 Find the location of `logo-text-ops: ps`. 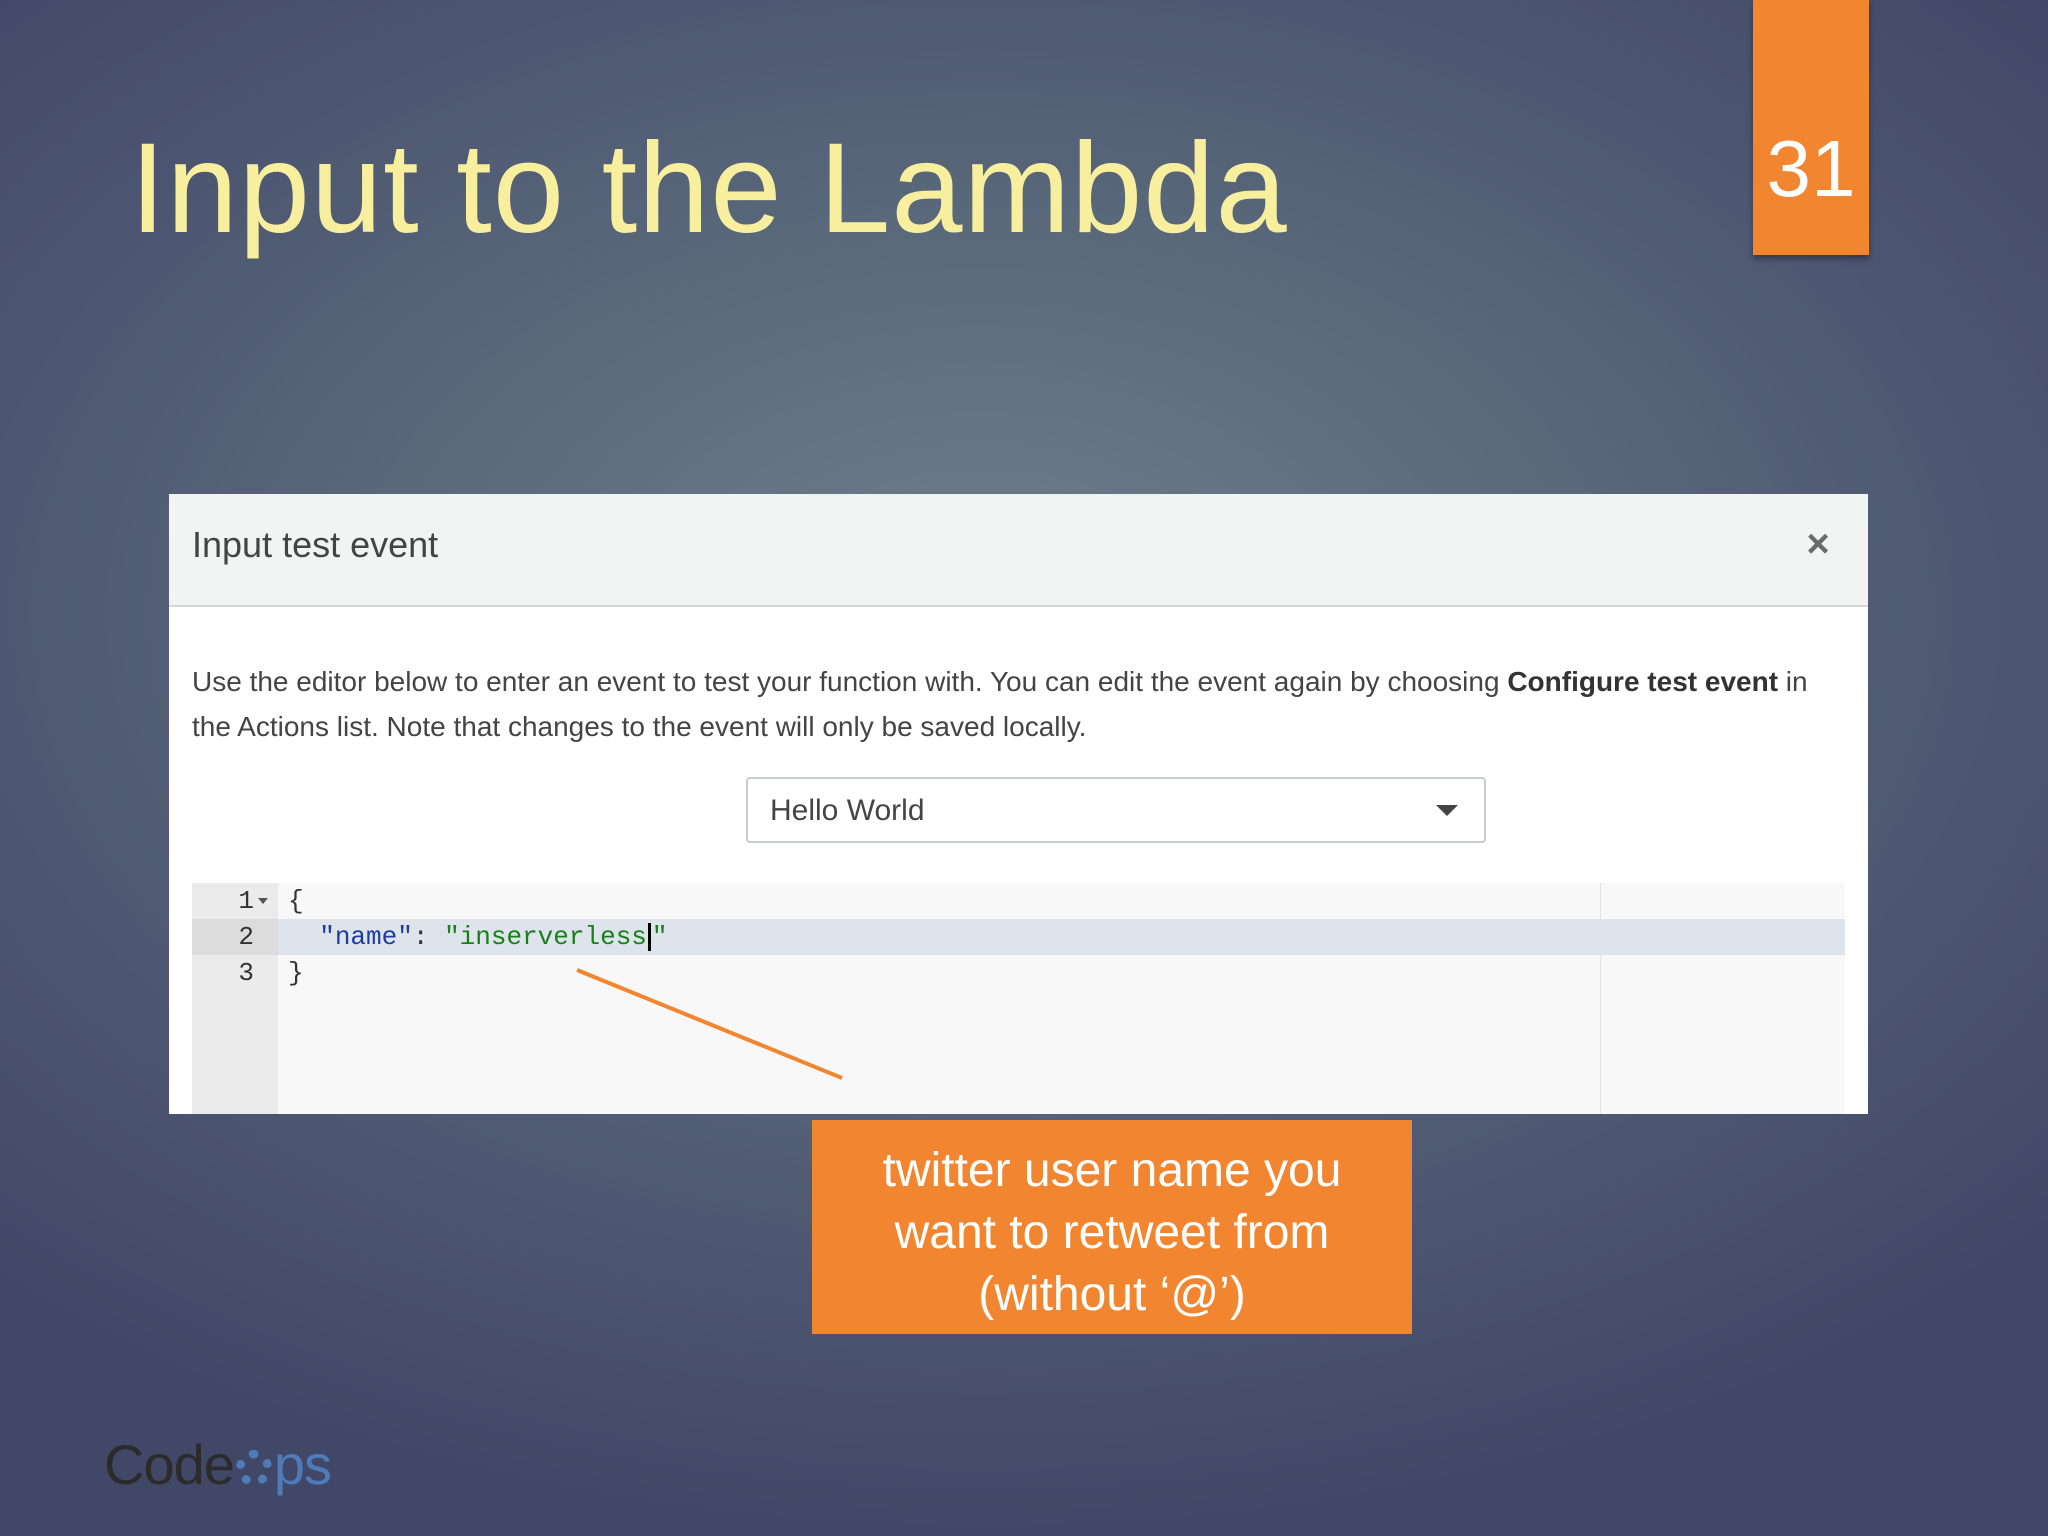

logo-text-ops: ps is located at coordinates (302, 1464).